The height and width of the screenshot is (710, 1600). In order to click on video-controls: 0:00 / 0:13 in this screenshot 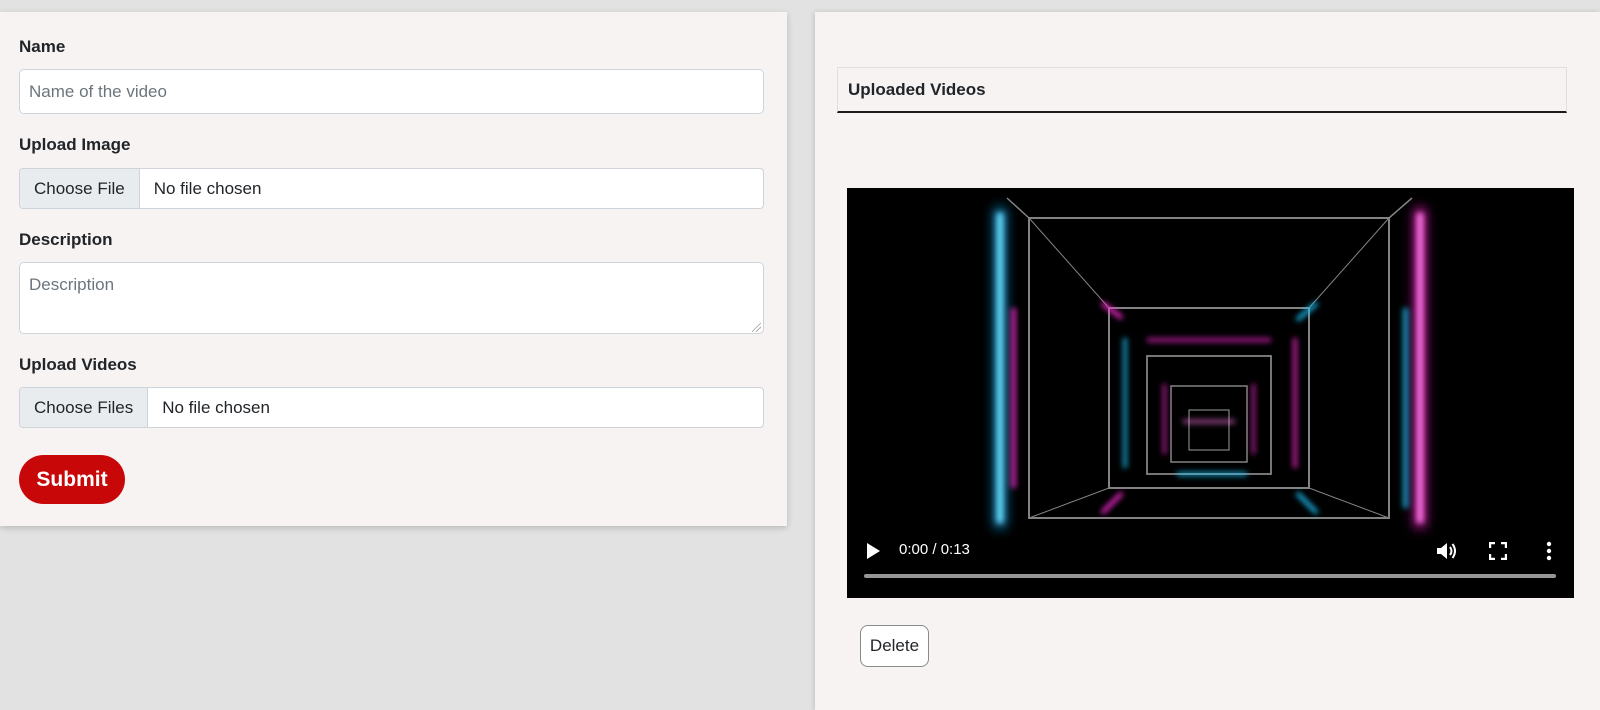, I will do `click(1210, 558)`.